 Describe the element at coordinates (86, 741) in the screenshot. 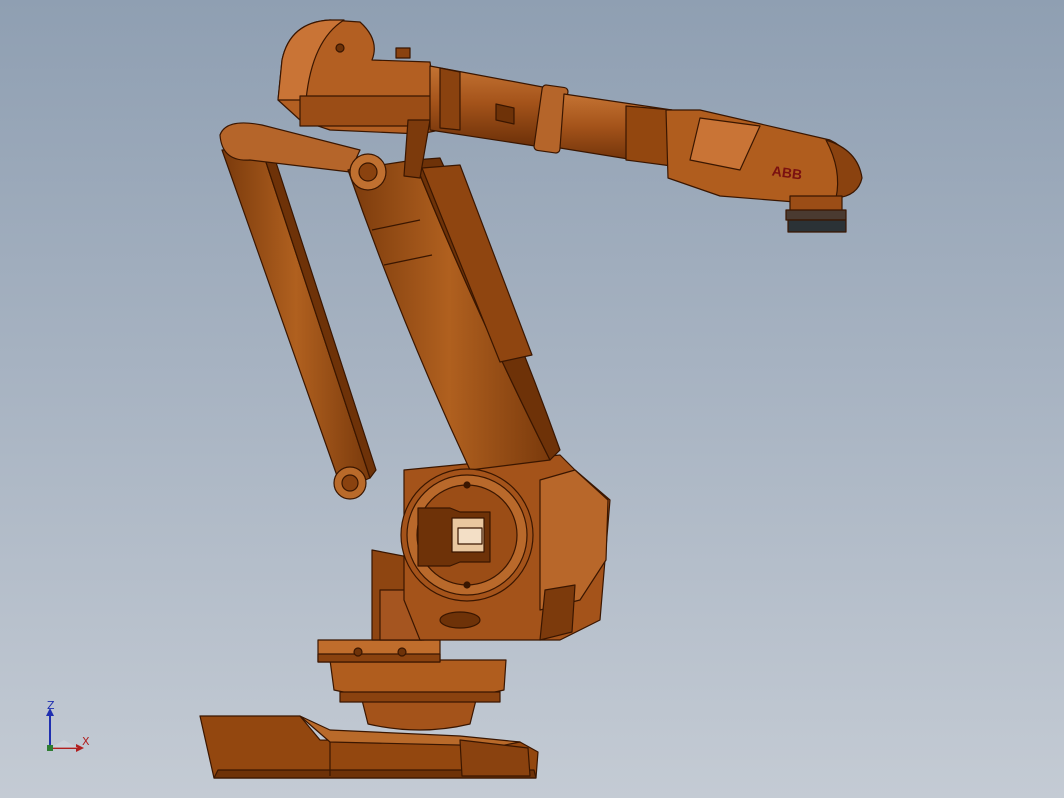

I see `axis-x-label: X` at that location.